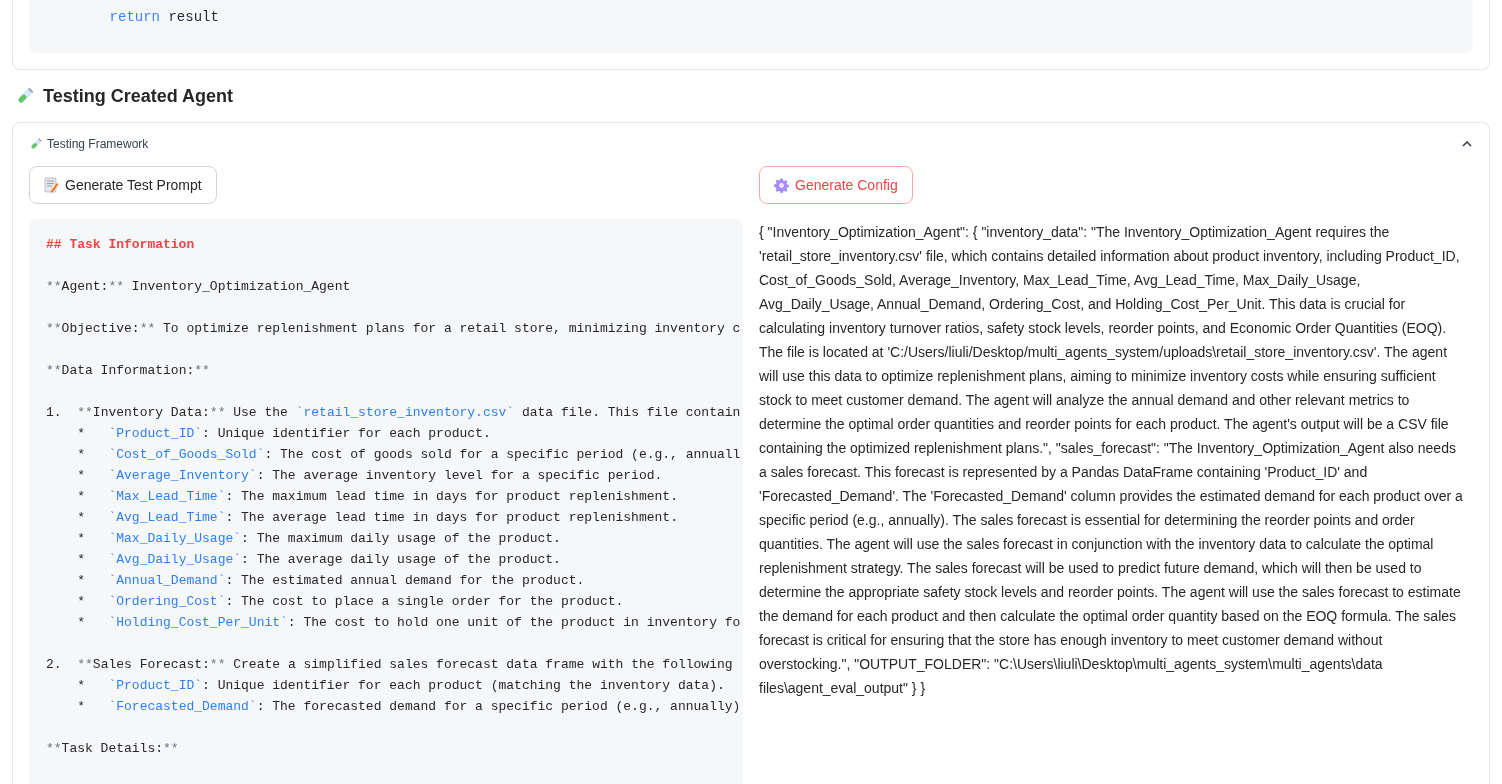 The height and width of the screenshot is (784, 1502). Describe the element at coordinates (163, 17) in the screenshot. I see `code-line: return result` at that location.